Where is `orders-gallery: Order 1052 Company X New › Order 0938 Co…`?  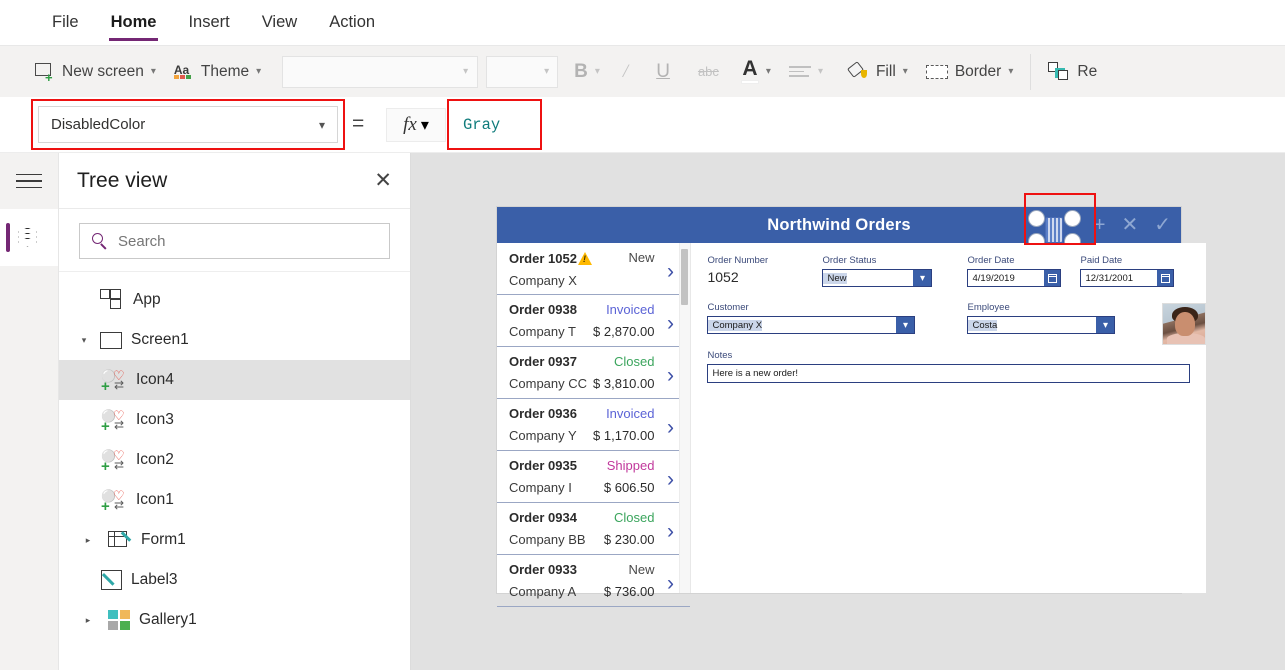 orders-gallery: Order 1052 Company X New › Order 0938 Co… is located at coordinates (594, 425).